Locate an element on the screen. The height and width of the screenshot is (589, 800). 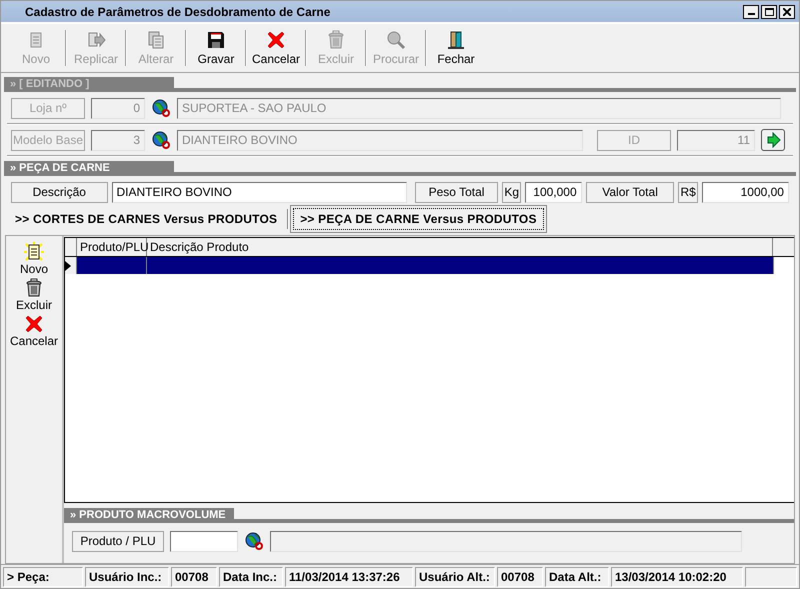
field-label: ID is located at coordinates (634, 140).